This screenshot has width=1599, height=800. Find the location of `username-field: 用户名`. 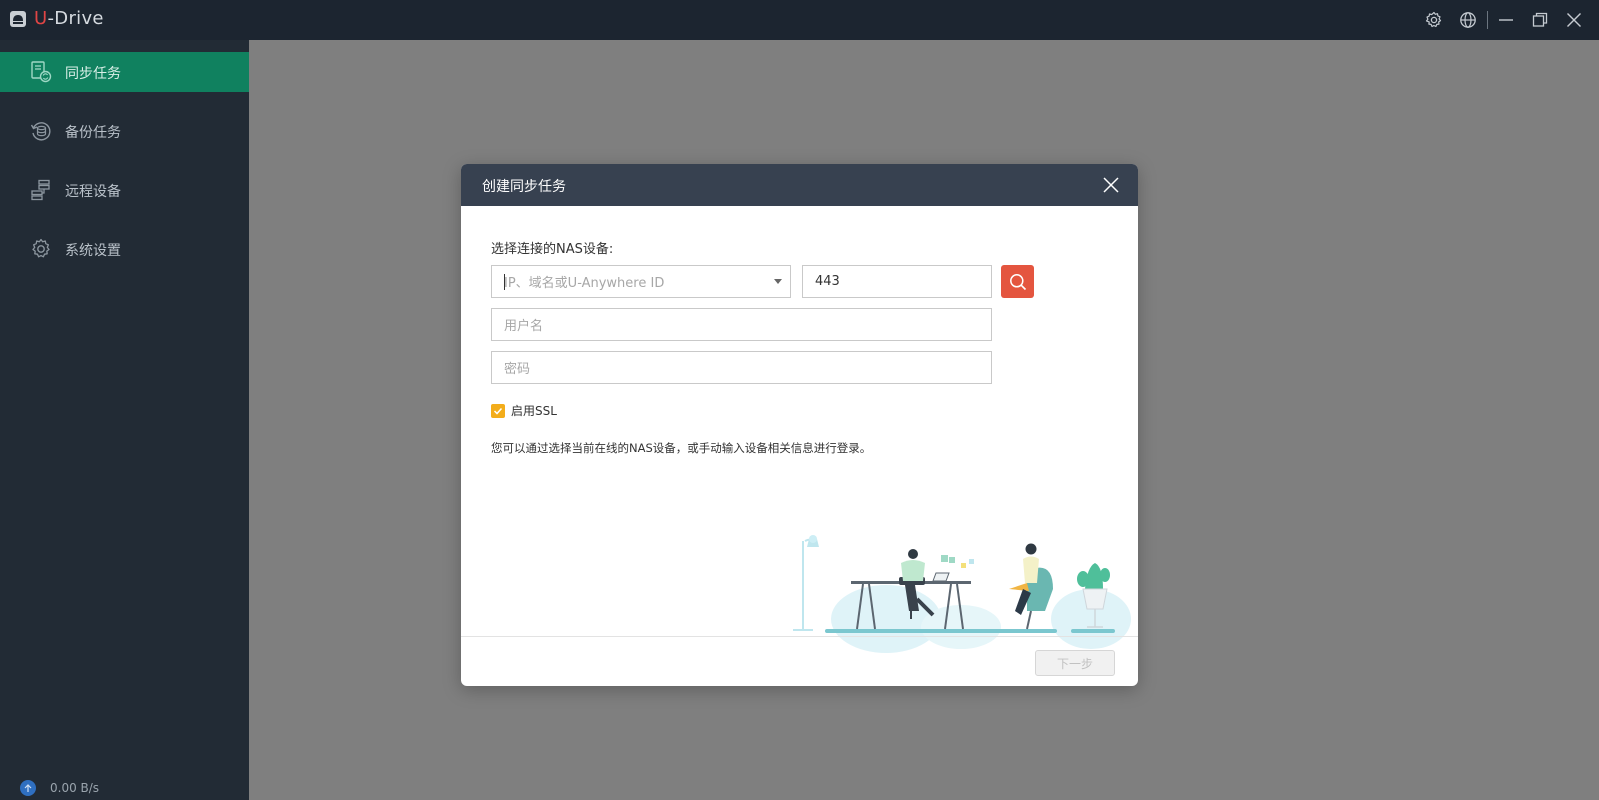

username-field: 用户名 is located at coordinates (741, 324).